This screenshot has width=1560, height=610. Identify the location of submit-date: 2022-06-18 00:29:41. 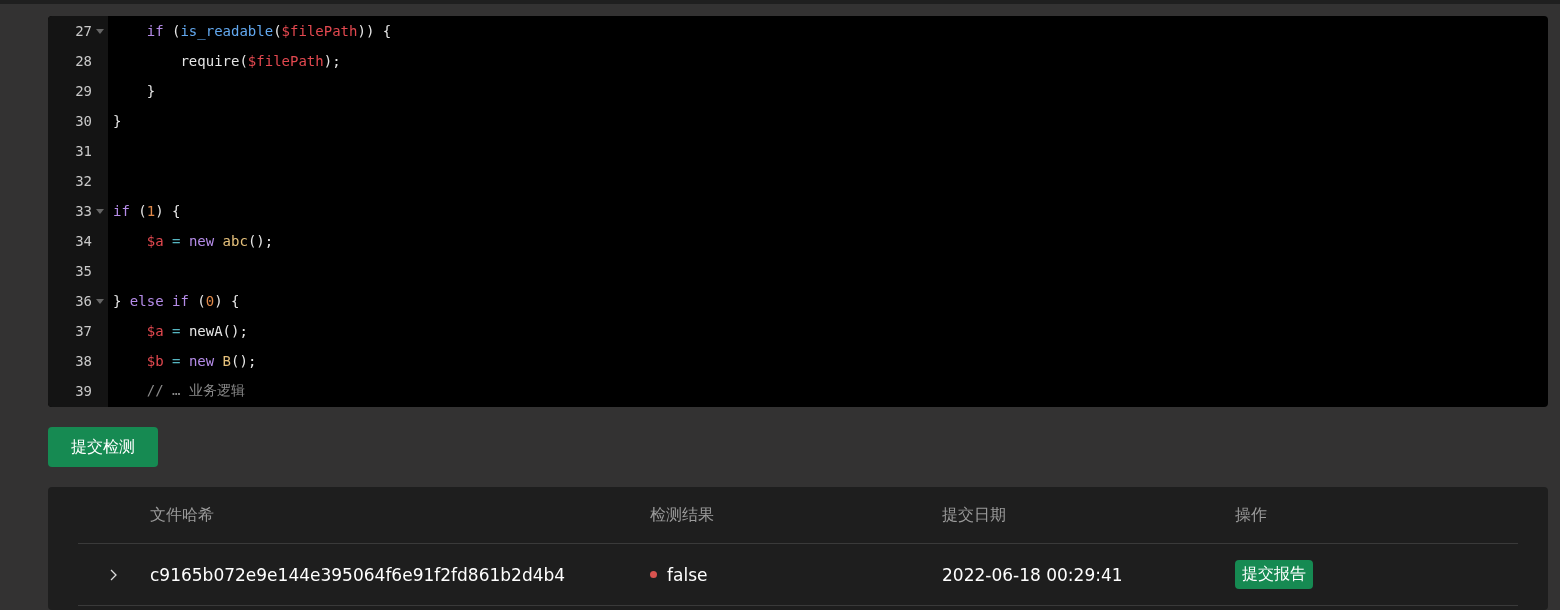
(1032, 574).